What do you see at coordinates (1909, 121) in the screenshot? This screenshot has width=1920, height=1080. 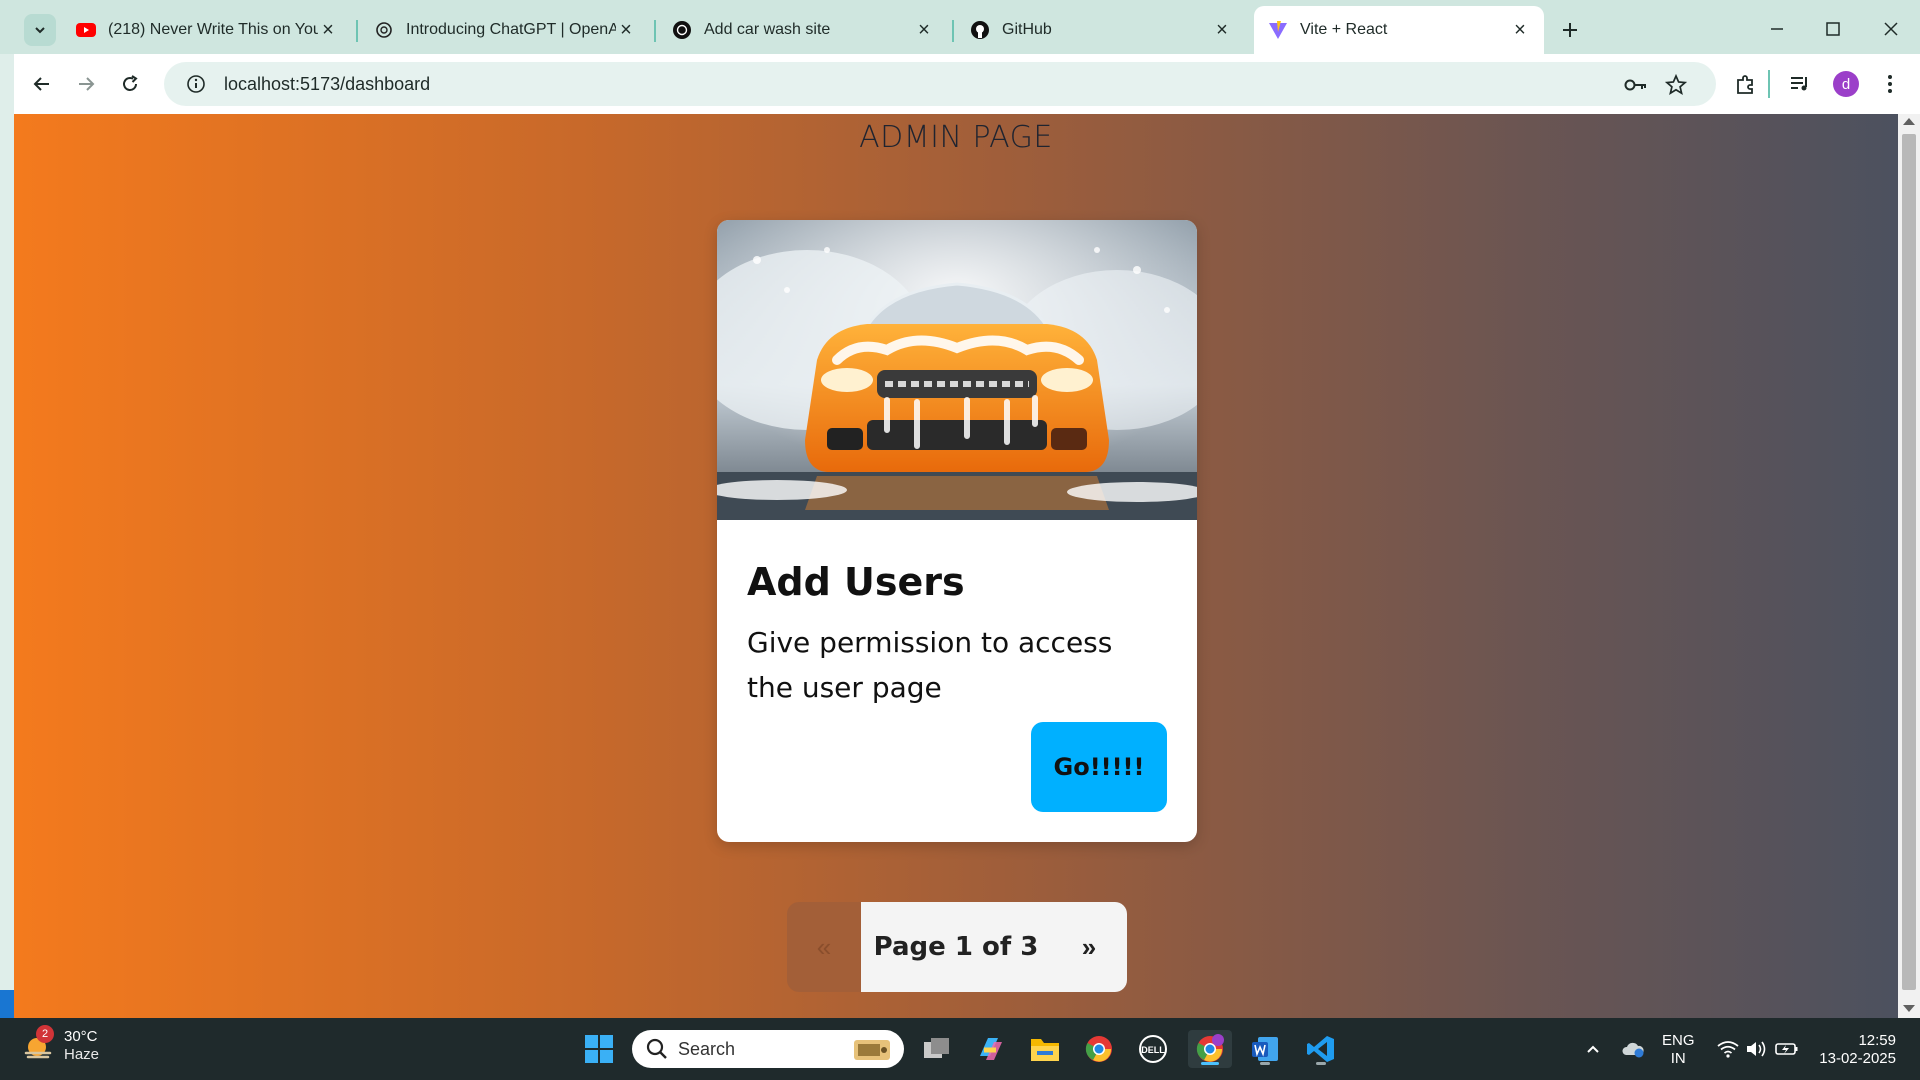 I see `scroll-up-arrow-icon` at bounding box center [1909, 121].